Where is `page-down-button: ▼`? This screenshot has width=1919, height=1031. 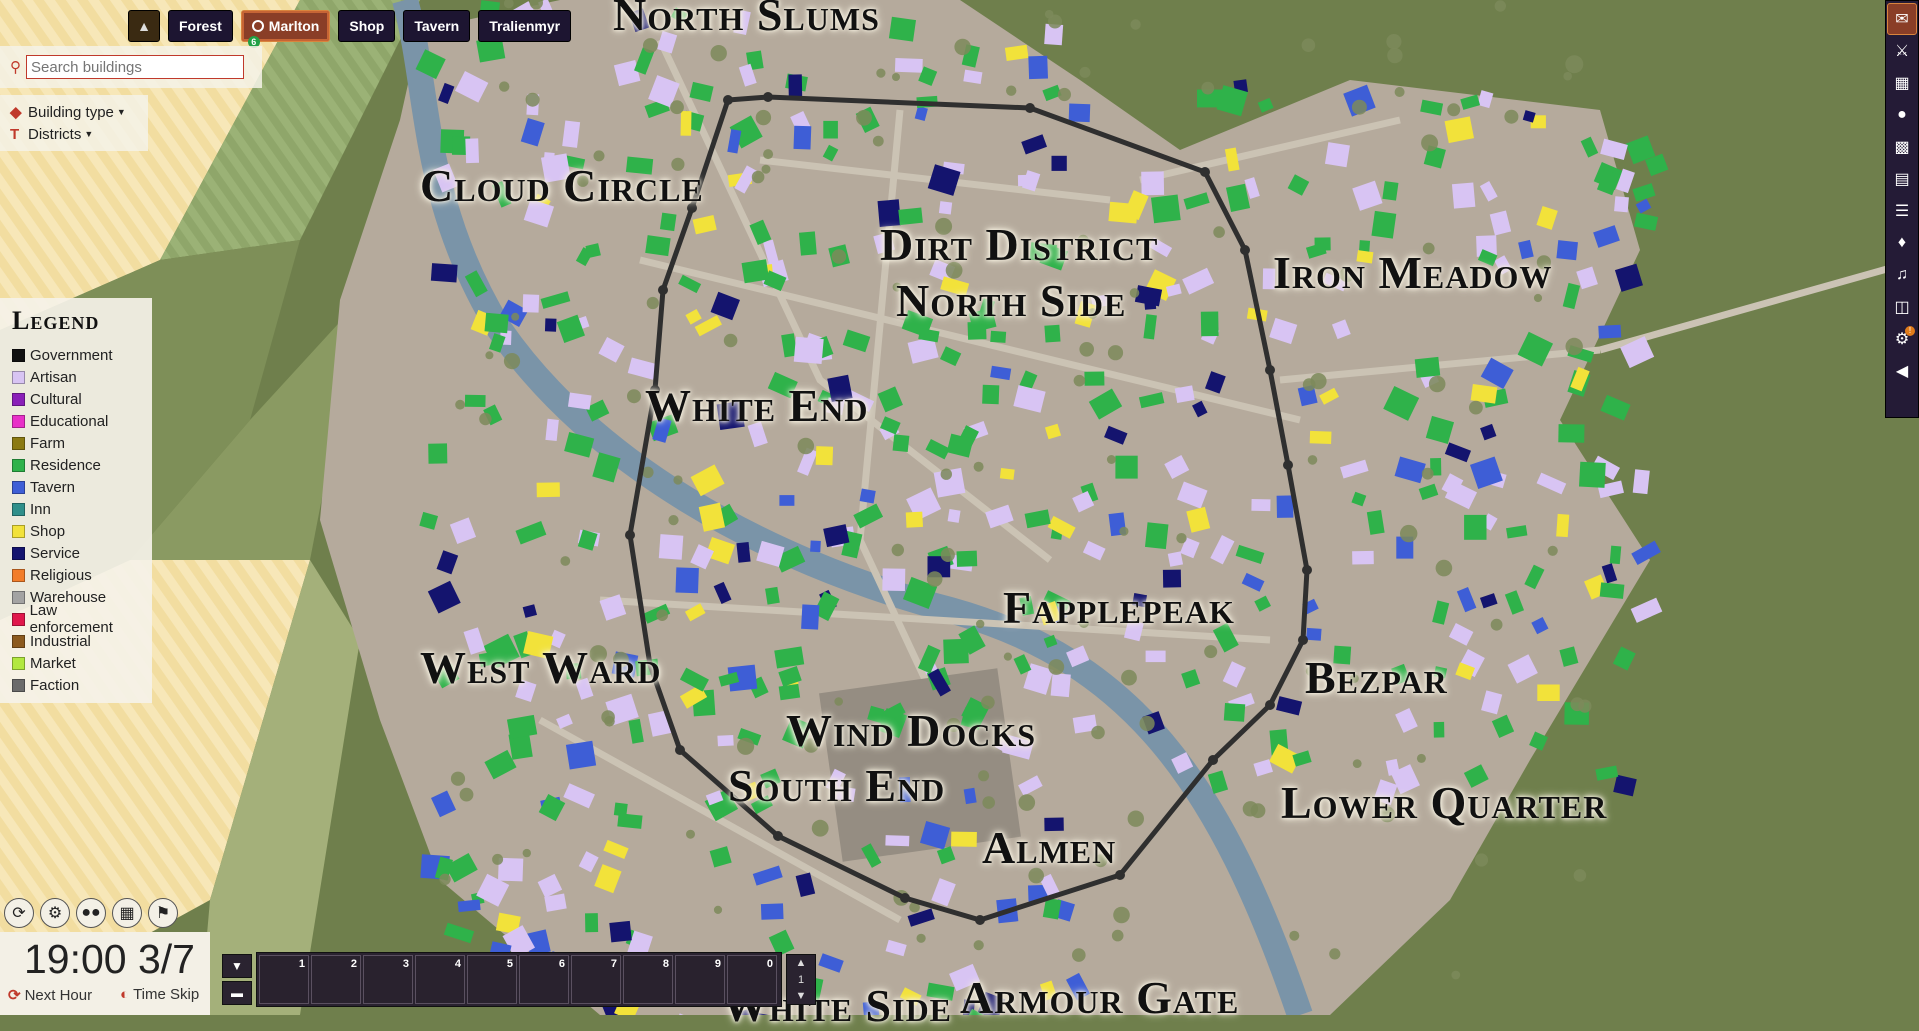
page-down-button: ▼ is located at coordinates (801, 996).